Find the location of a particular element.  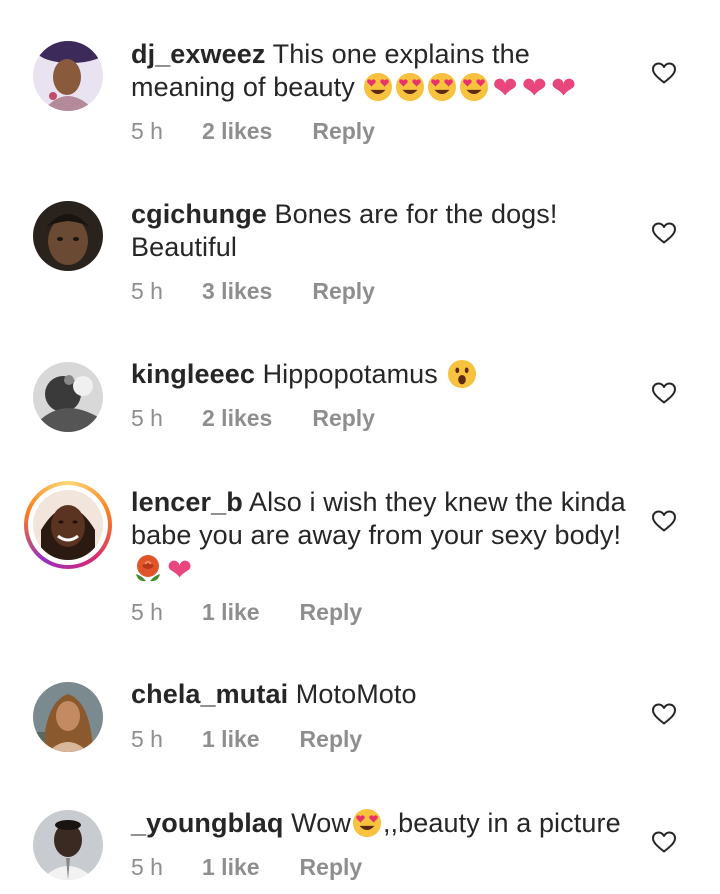

comment-text: chela_mutai MotoMoto is located at coordinates (383, 694).